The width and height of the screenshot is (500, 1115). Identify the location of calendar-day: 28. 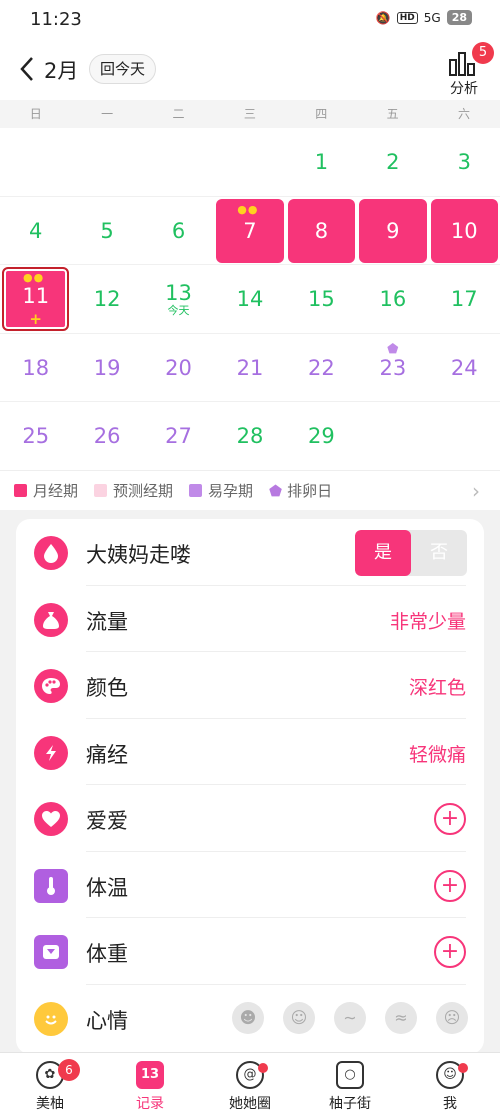
(249, 436).